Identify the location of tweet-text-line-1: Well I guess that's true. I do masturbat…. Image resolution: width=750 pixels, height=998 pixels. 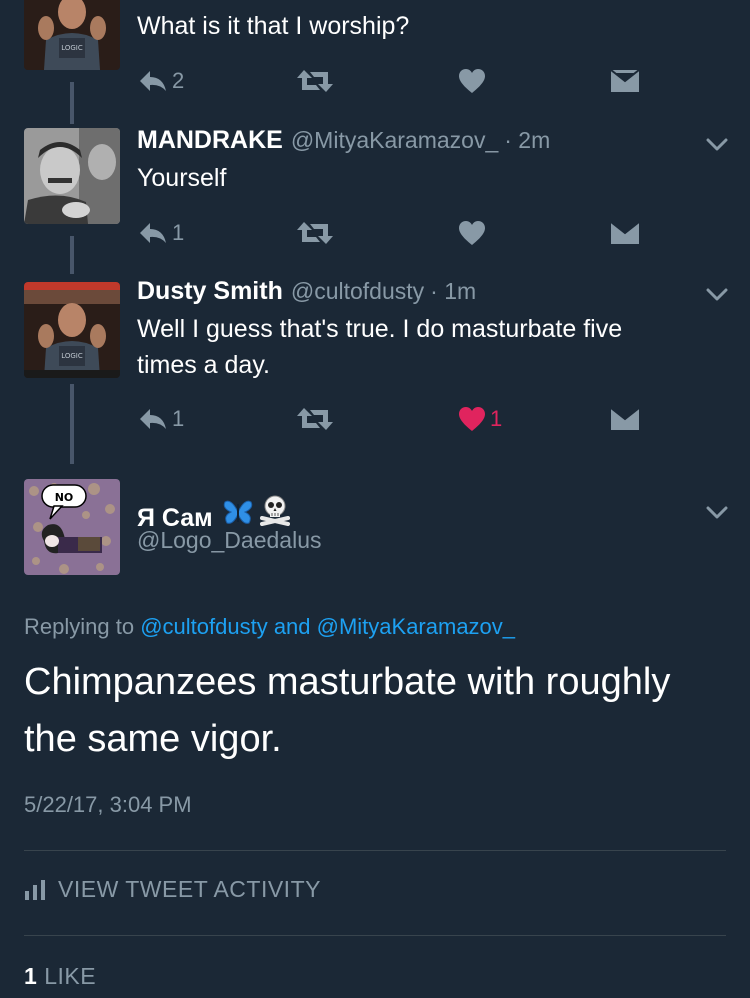
(380, 329).